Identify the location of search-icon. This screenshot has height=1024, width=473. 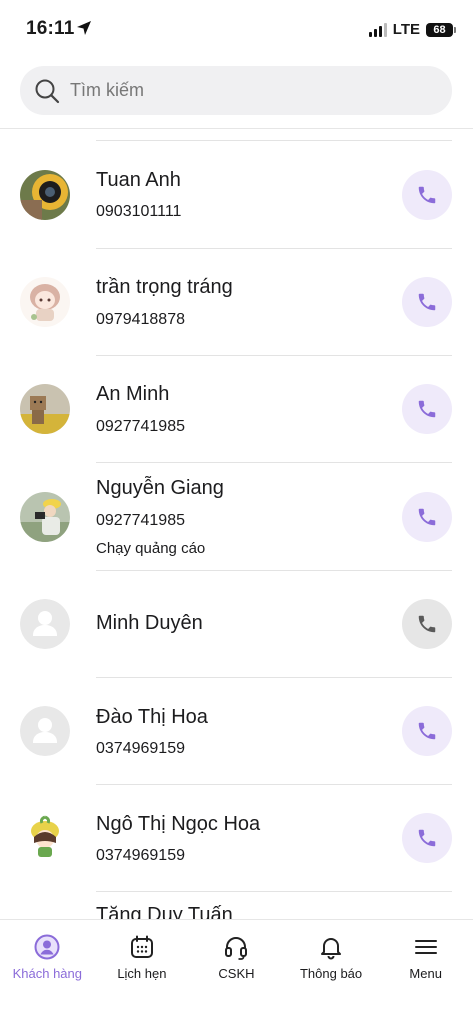
(47, 91).